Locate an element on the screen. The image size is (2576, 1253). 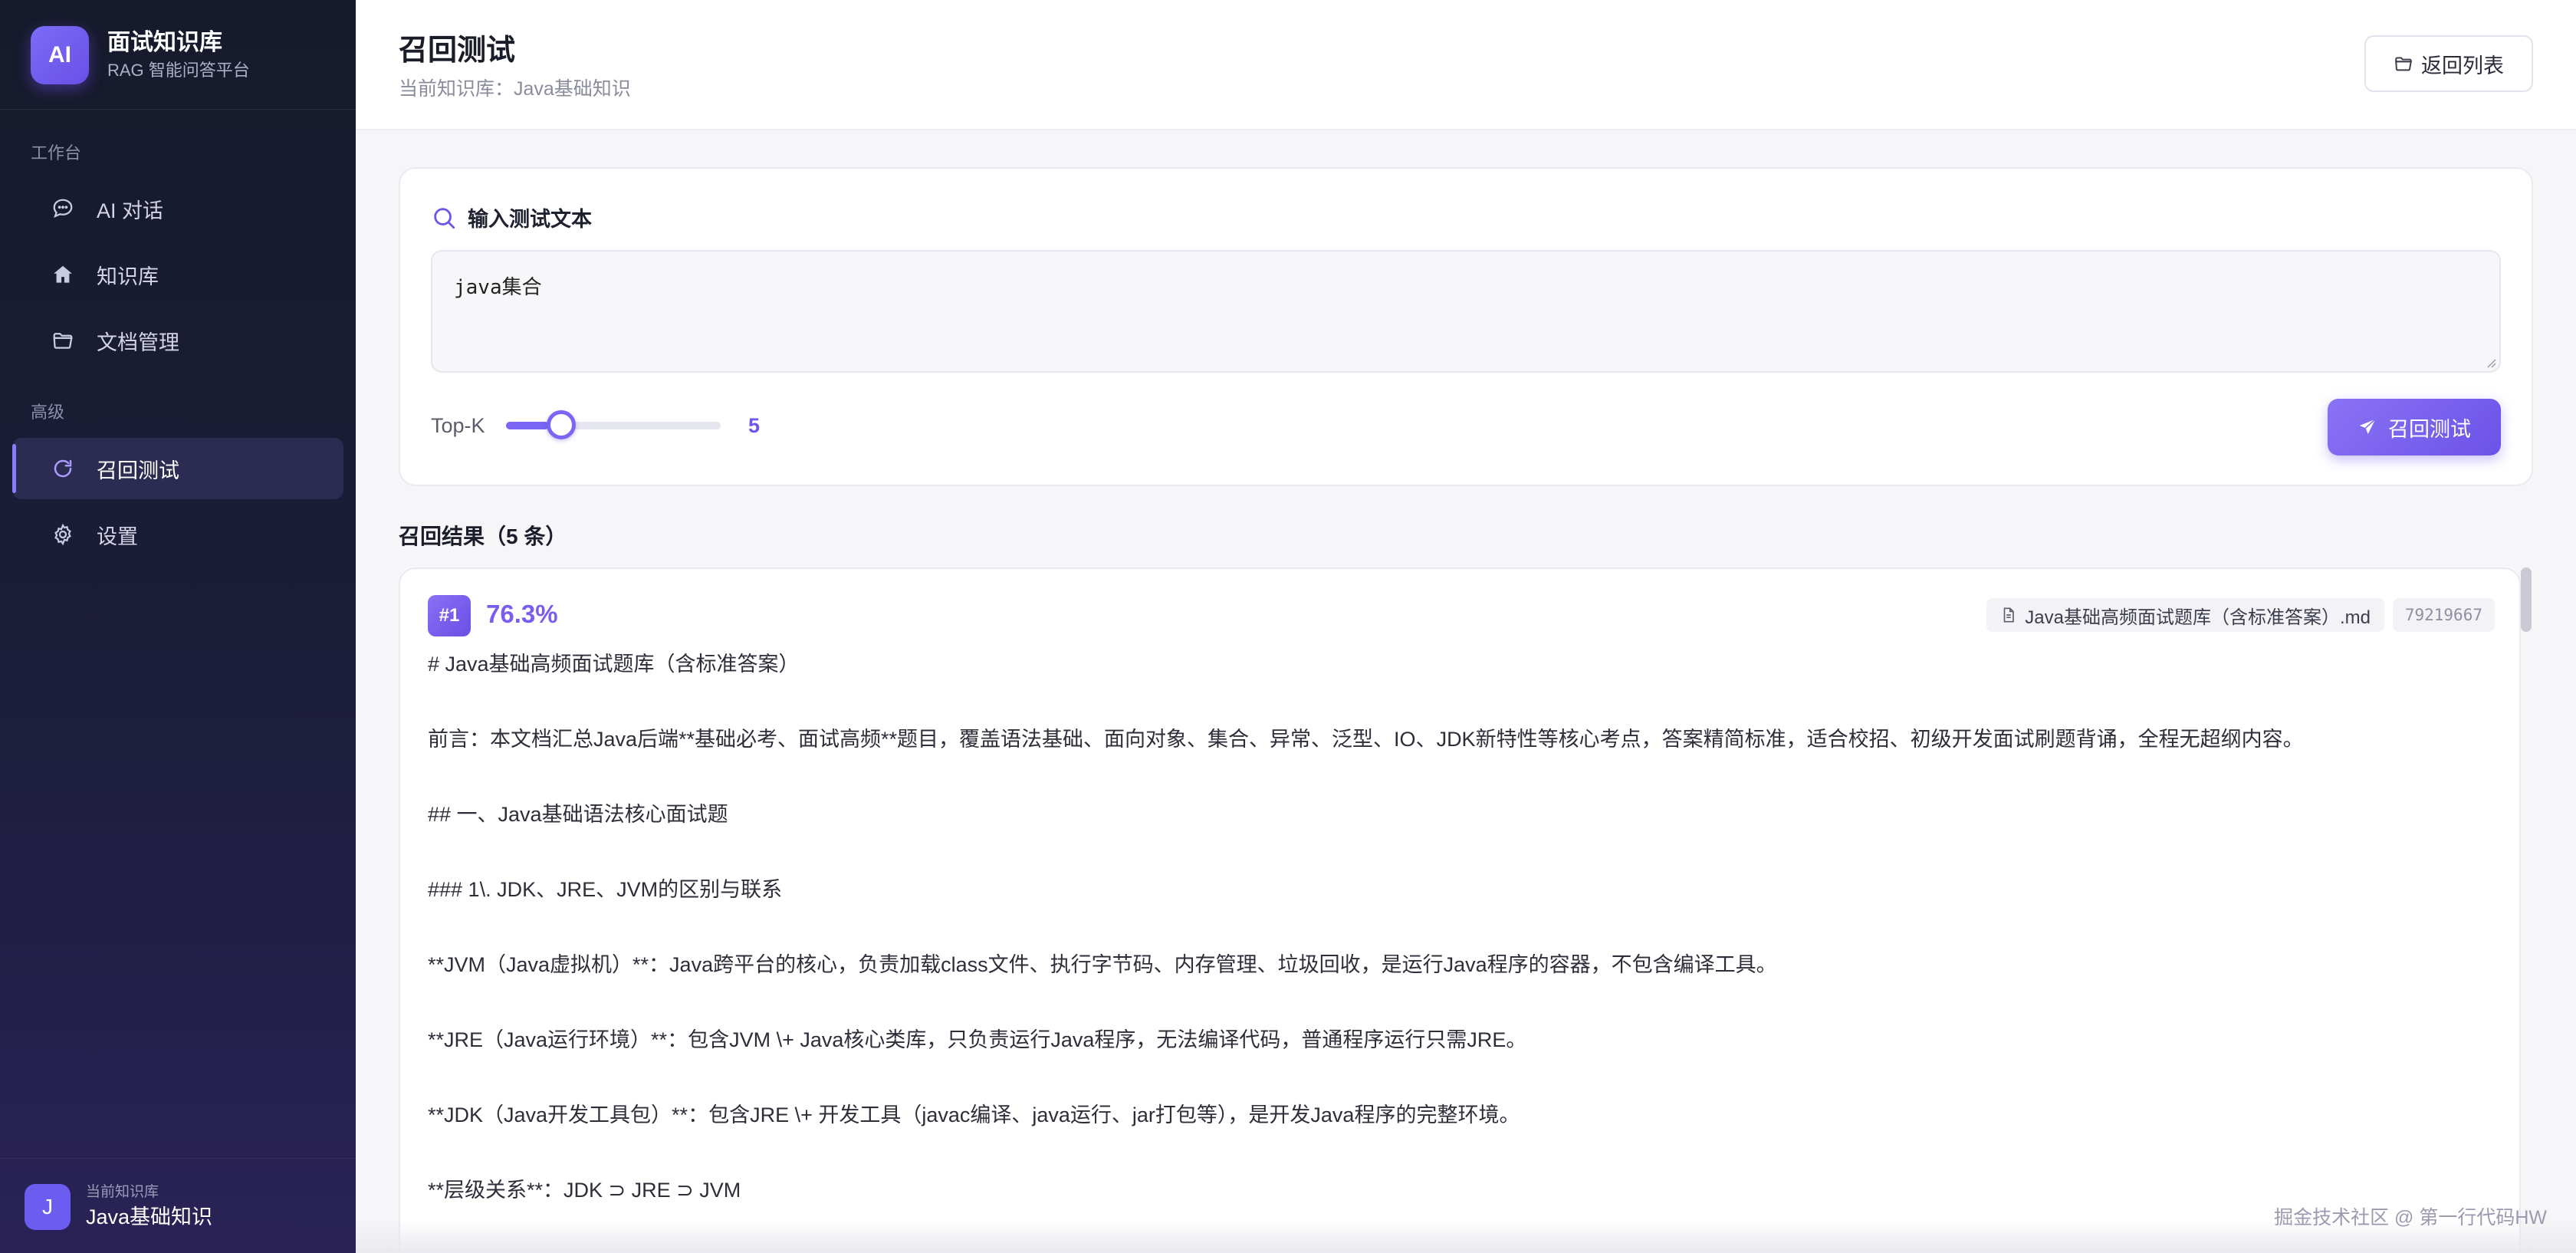
home-icon is located at coordinates (63, 274).